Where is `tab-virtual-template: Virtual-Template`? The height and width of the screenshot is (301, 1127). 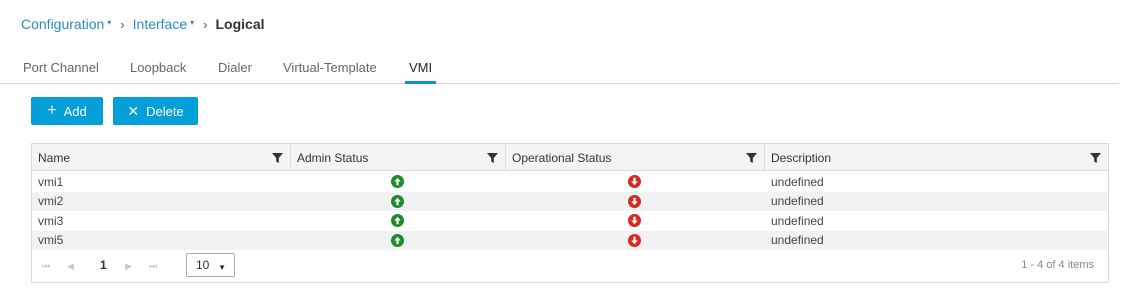
tab-virtual-template: Virtual-Template is located at coordinates (330, 67).